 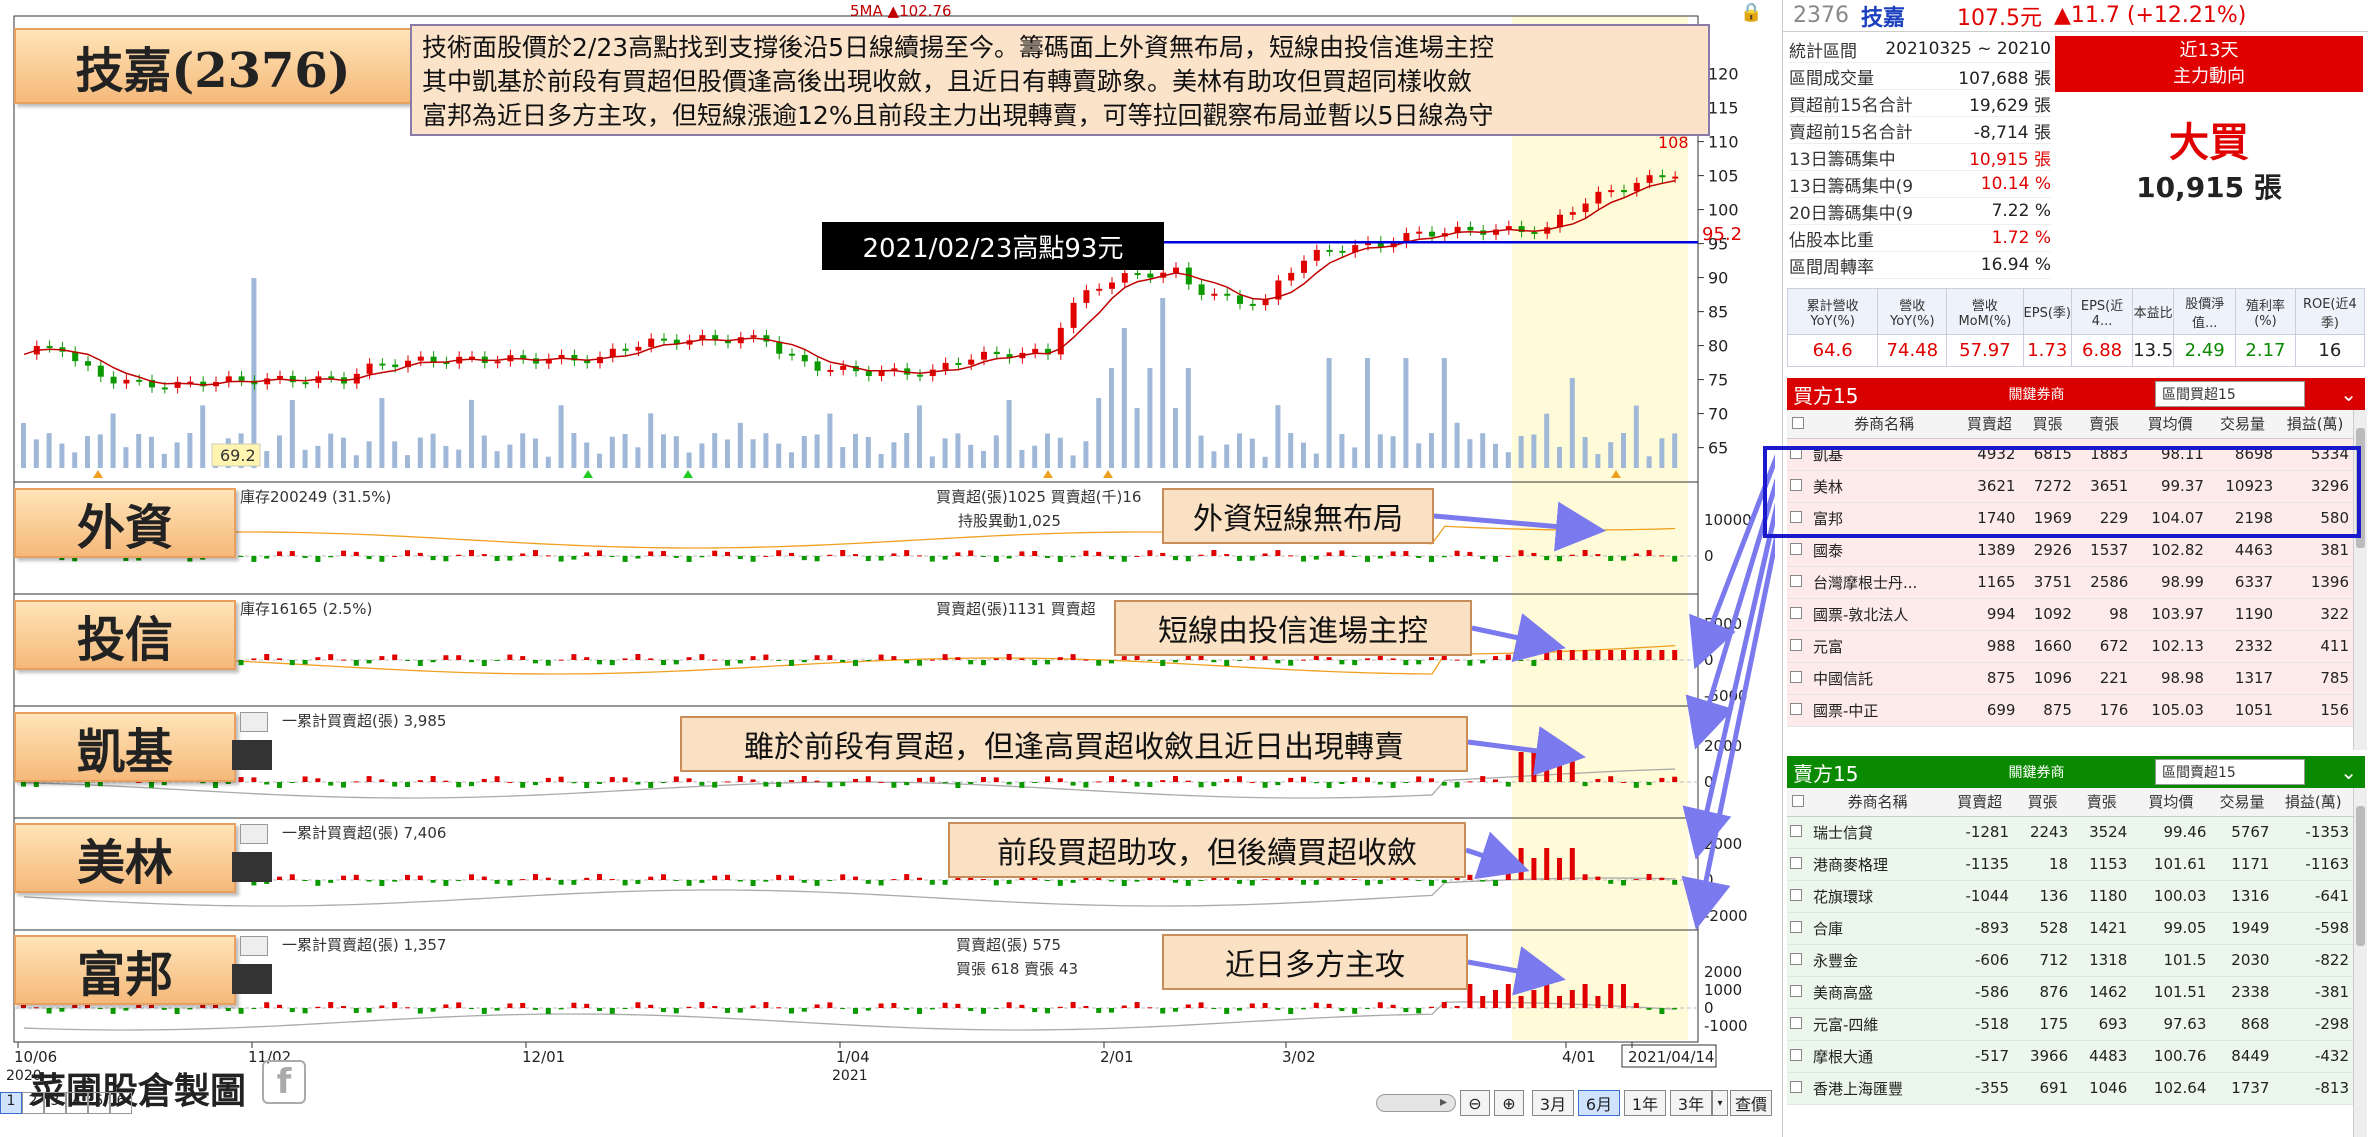 I want to click on stat-value: -8,714 張, so click(x=2012, y=132).